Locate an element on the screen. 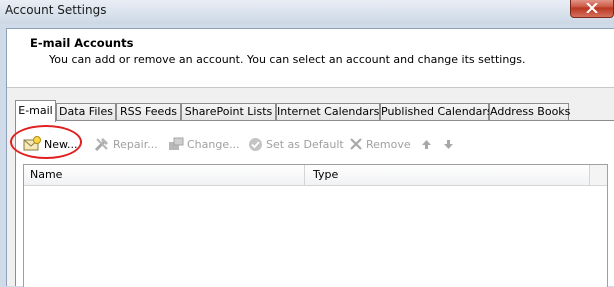 The height and width of the screenshot is (287, 614). arrow-down-icon is located at coordinates (448, 144).